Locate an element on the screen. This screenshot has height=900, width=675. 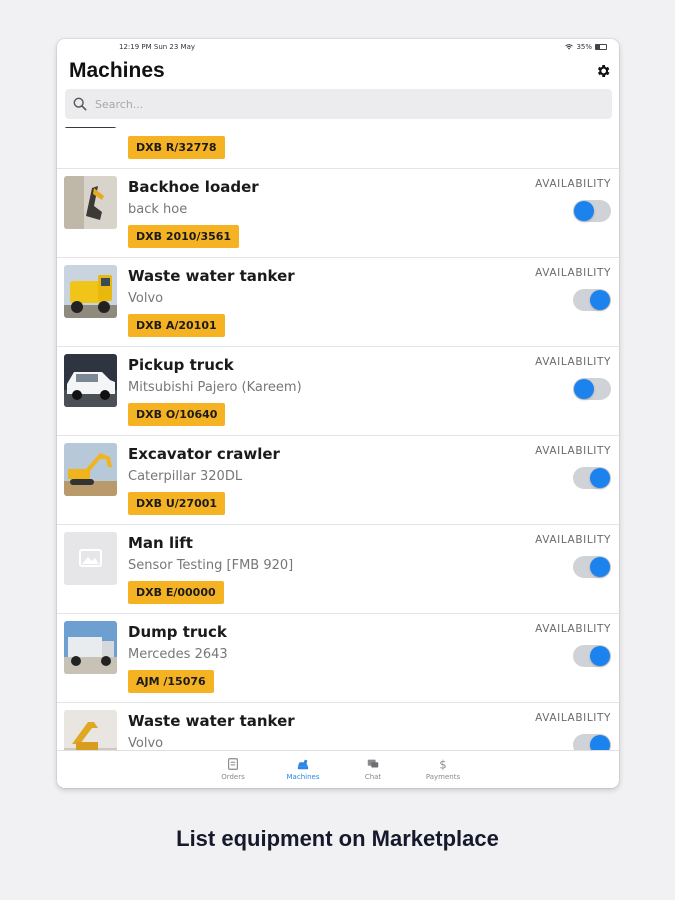
pickup-photo is located at coordinates (90, 380).